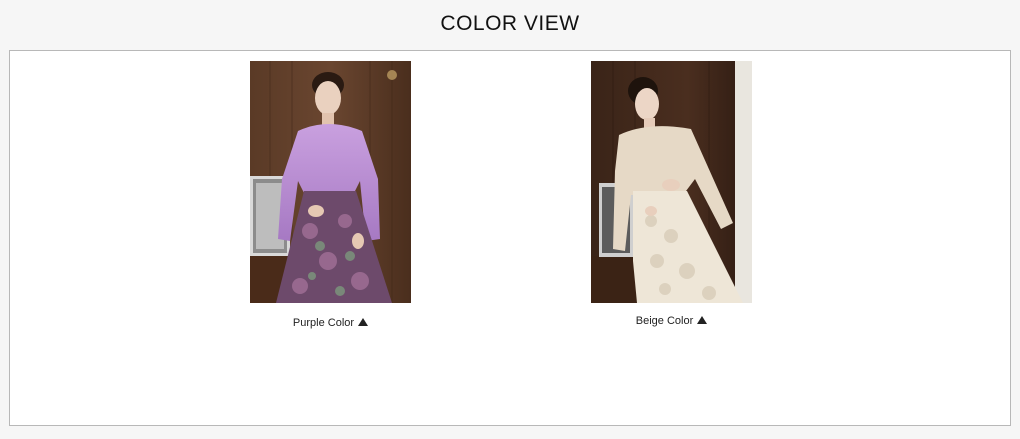 The image size is (1020, 439). What do you see at coordinates (510, 23) in the screenshot?
I see `section-title: COLOR VIEW` at bounding box center [510, 23].